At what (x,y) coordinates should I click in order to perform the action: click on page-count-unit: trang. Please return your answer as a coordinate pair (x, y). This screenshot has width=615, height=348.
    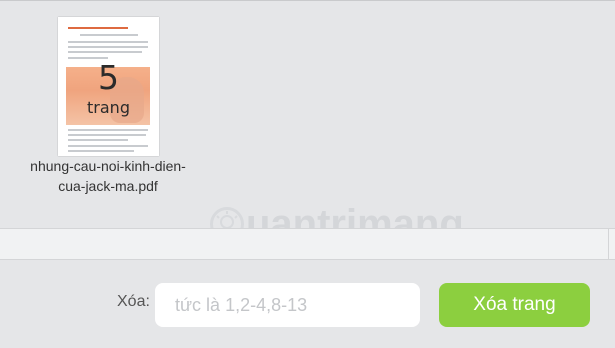
    Looking at the image, I should click on (108, 107).